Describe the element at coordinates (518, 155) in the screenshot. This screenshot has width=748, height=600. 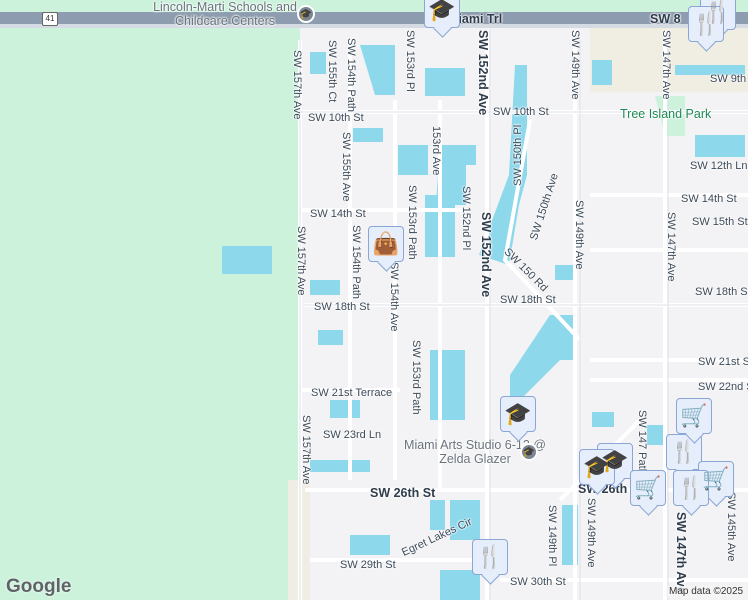
I see `street-label: SW 150th Pl` at that location.